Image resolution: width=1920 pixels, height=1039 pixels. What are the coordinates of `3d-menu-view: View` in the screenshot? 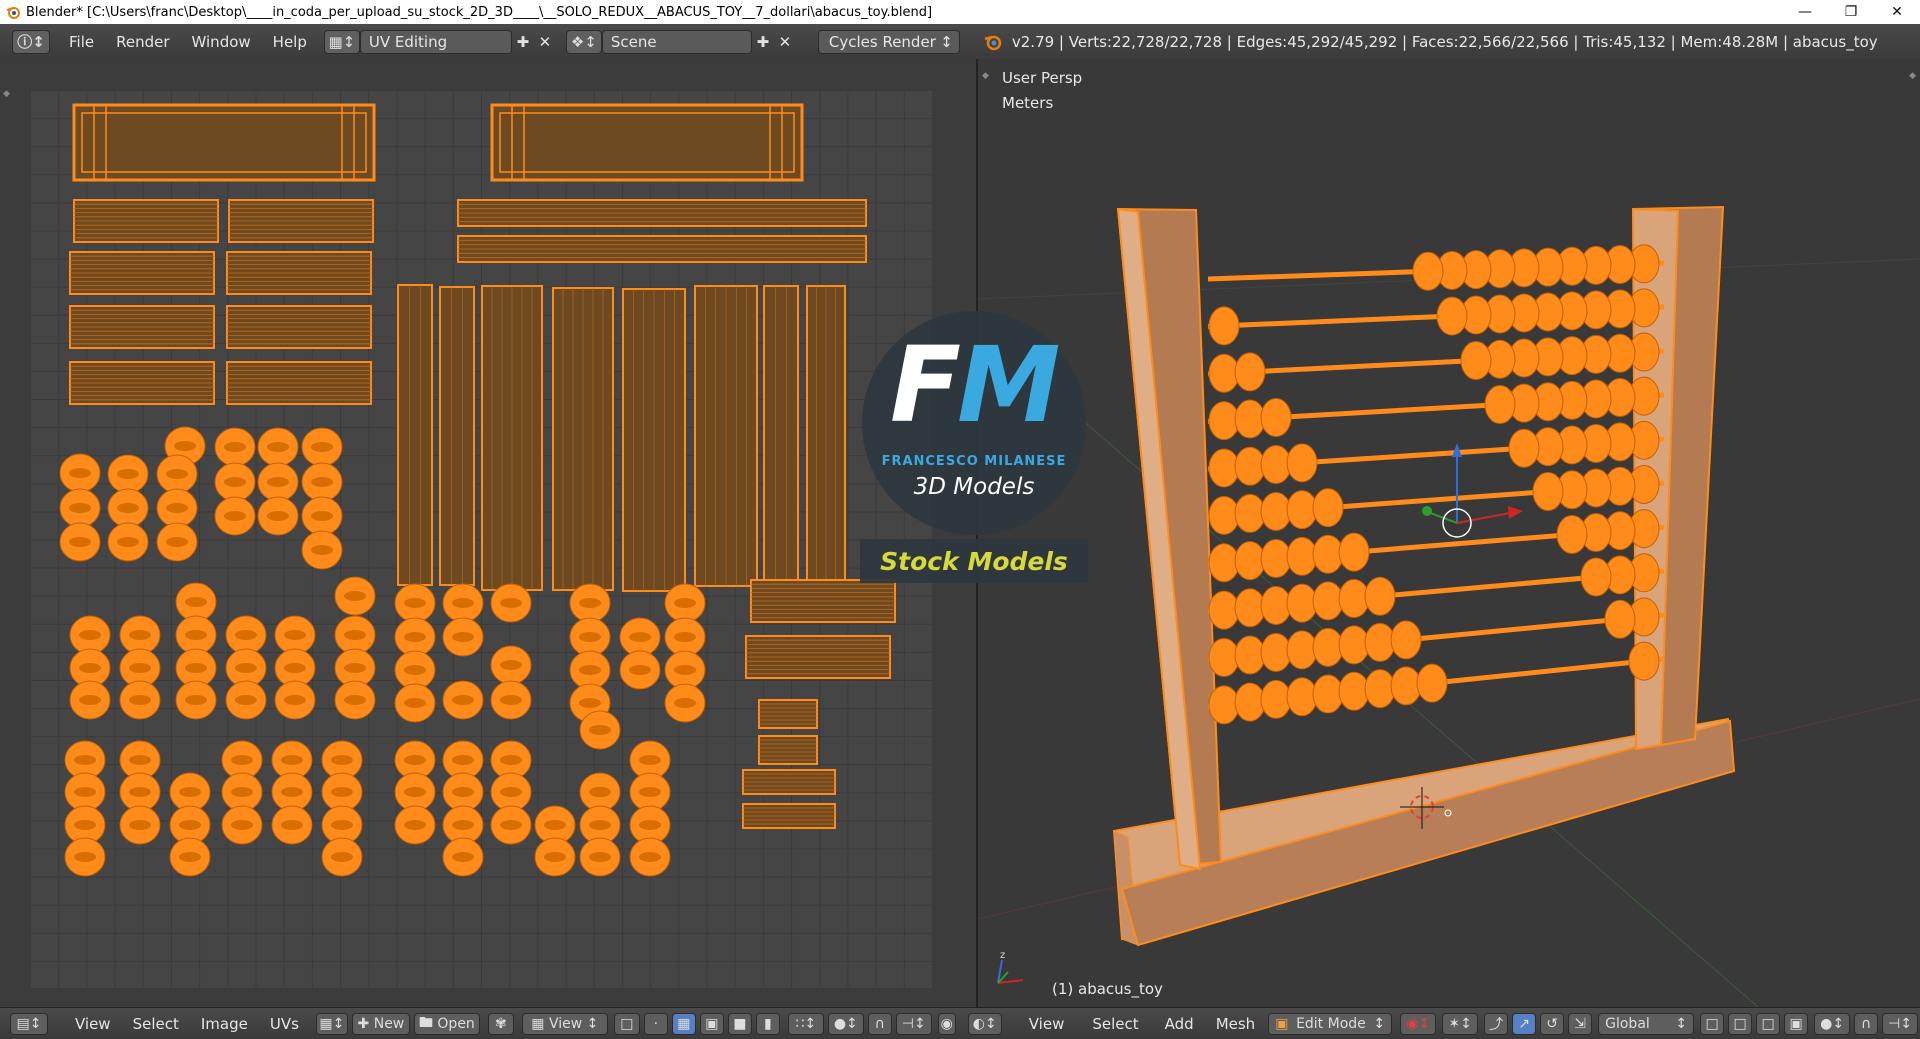 It's located at (1047, 1024).